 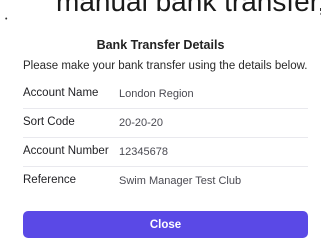 What do you see at coordinates (165, 123) in the screenshot?
I see `detail-row-sort-code: Sort Code 20-20-20` at bounding box center [165, 123].